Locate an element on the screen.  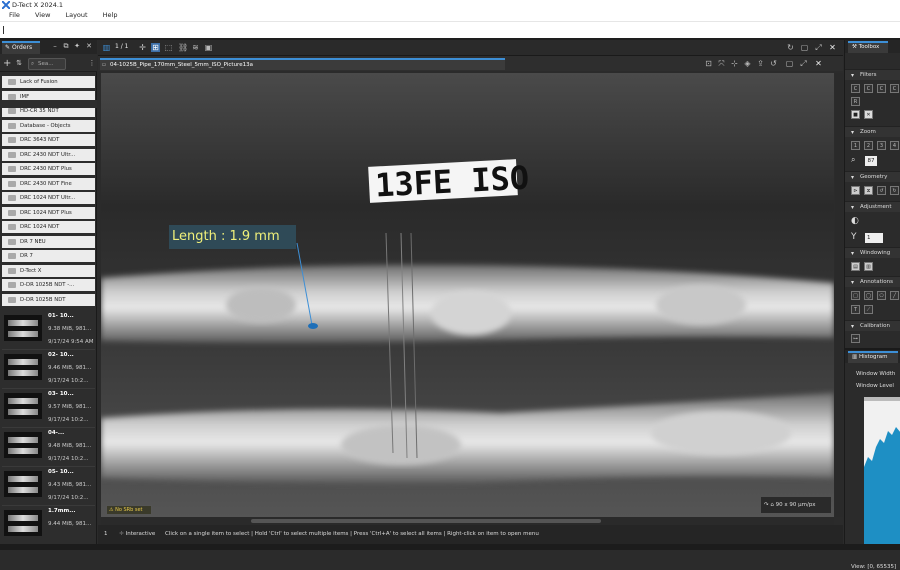
rect-tool-icon: □ is located at coordinates (855, 295).